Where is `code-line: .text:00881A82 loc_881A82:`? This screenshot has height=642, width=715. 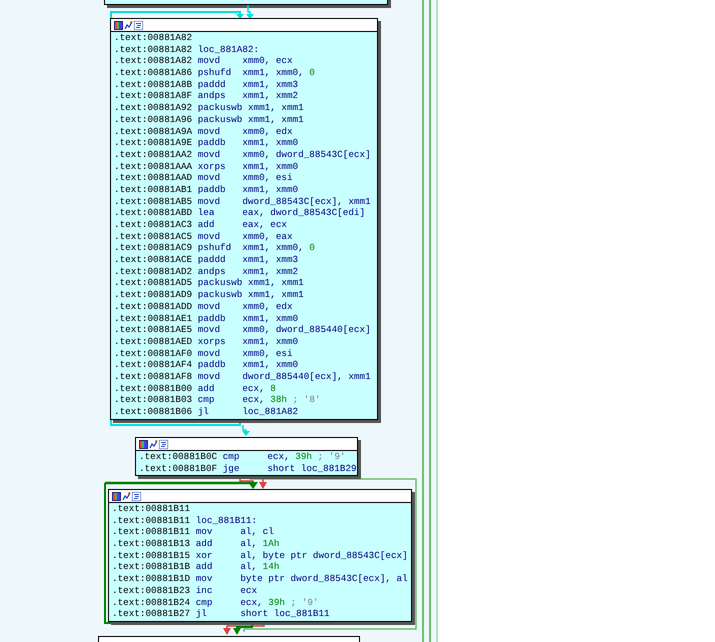 code-line: .text:00881A82 loc_881A82: is located at coordinates (187, 50).